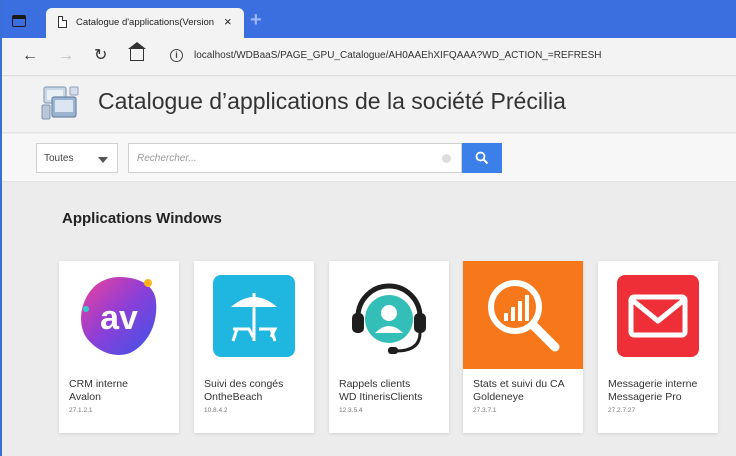 Image resolution: width=736 pixels, height=456 pixels. What do you see at coordinates (81, 410) in the screenshot?
I see `app-version: 27.1.2.1` at bounding box center [81, 410].